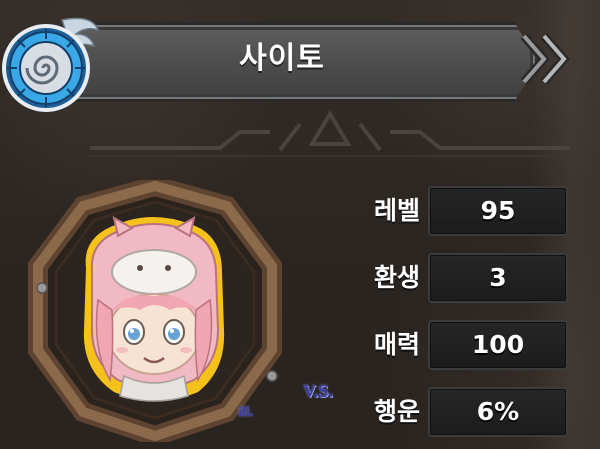 Image resolution: width=600 pixels, height=449 pixels. What do you see at coordinates (330, 133) in the screenshot?
I see `decorative-divider` at bounding box center [330, 133].